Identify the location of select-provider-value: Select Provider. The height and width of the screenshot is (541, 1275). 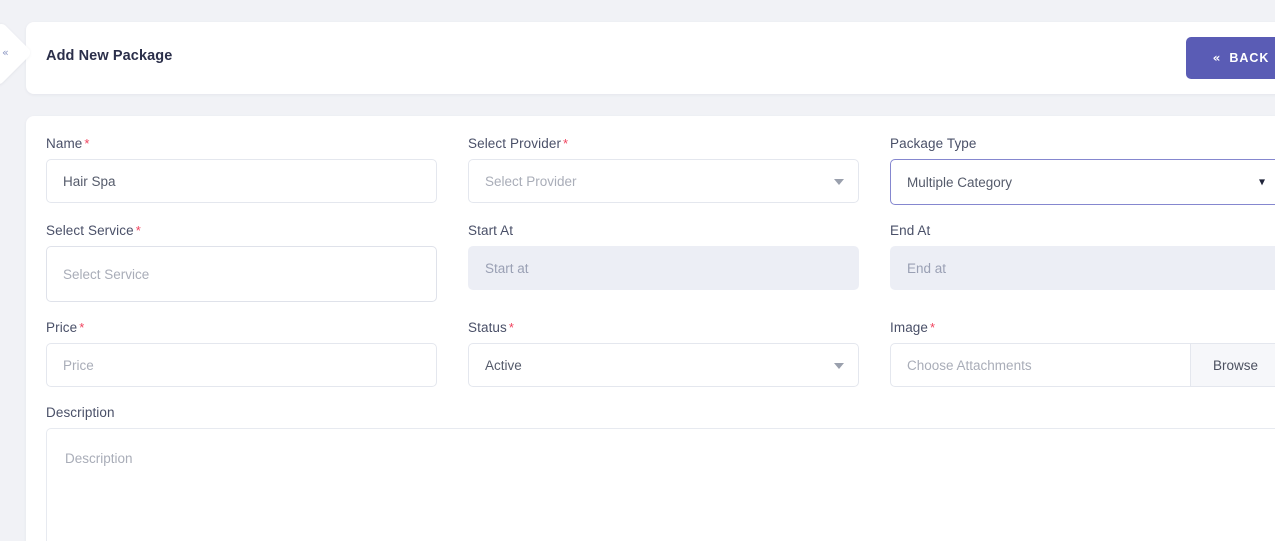
(531, 181).